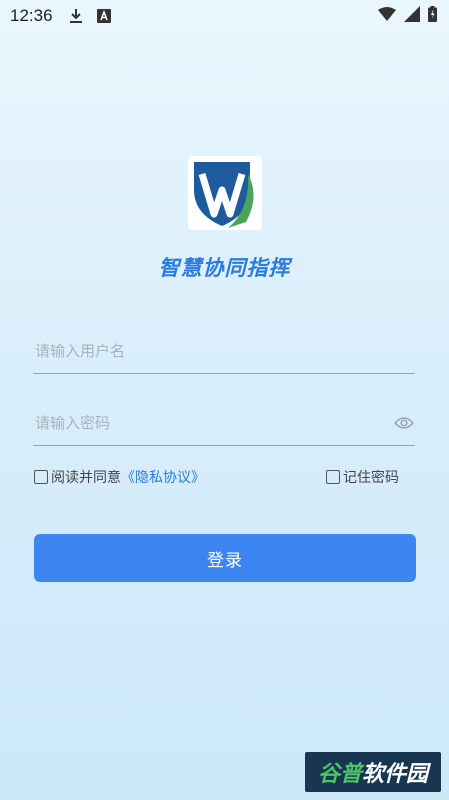  Describe the element at coordinates (31, 15) in the screenshot. I see `status-time: 12:36` at that location.